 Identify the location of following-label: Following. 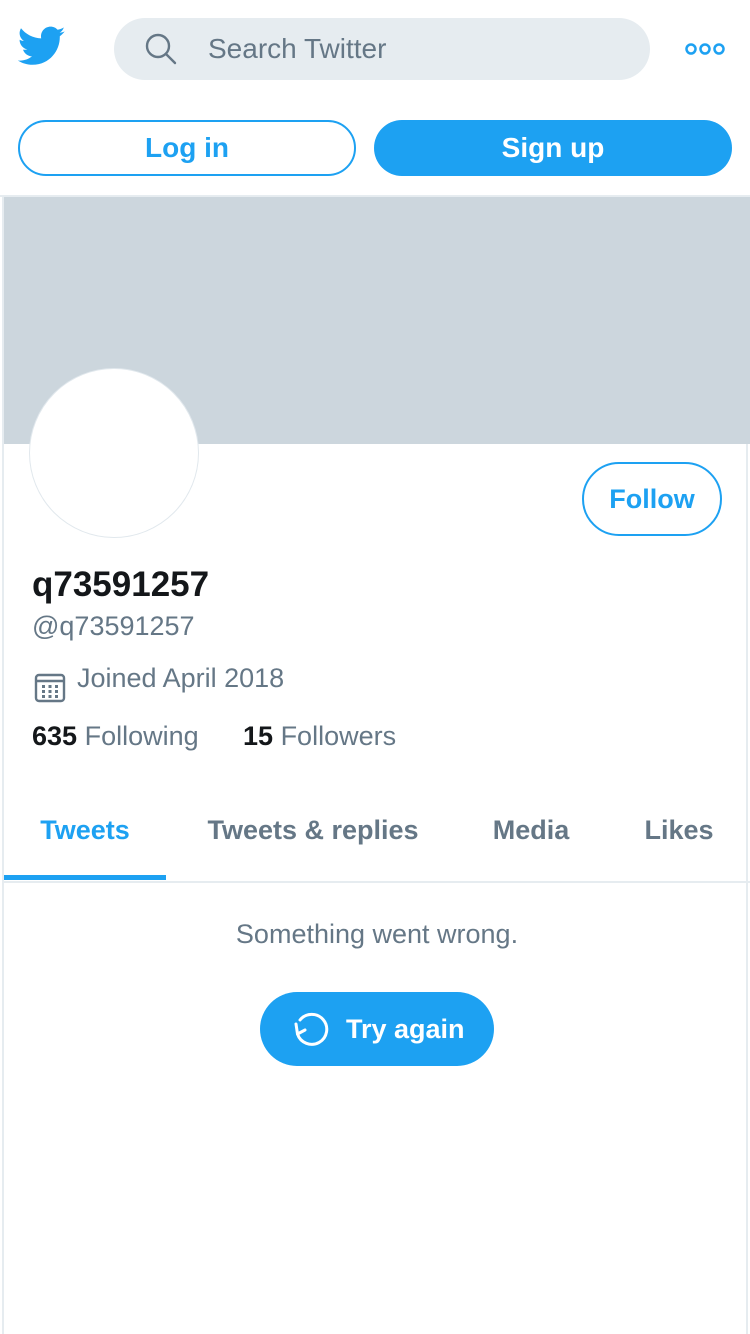
(141, 736).